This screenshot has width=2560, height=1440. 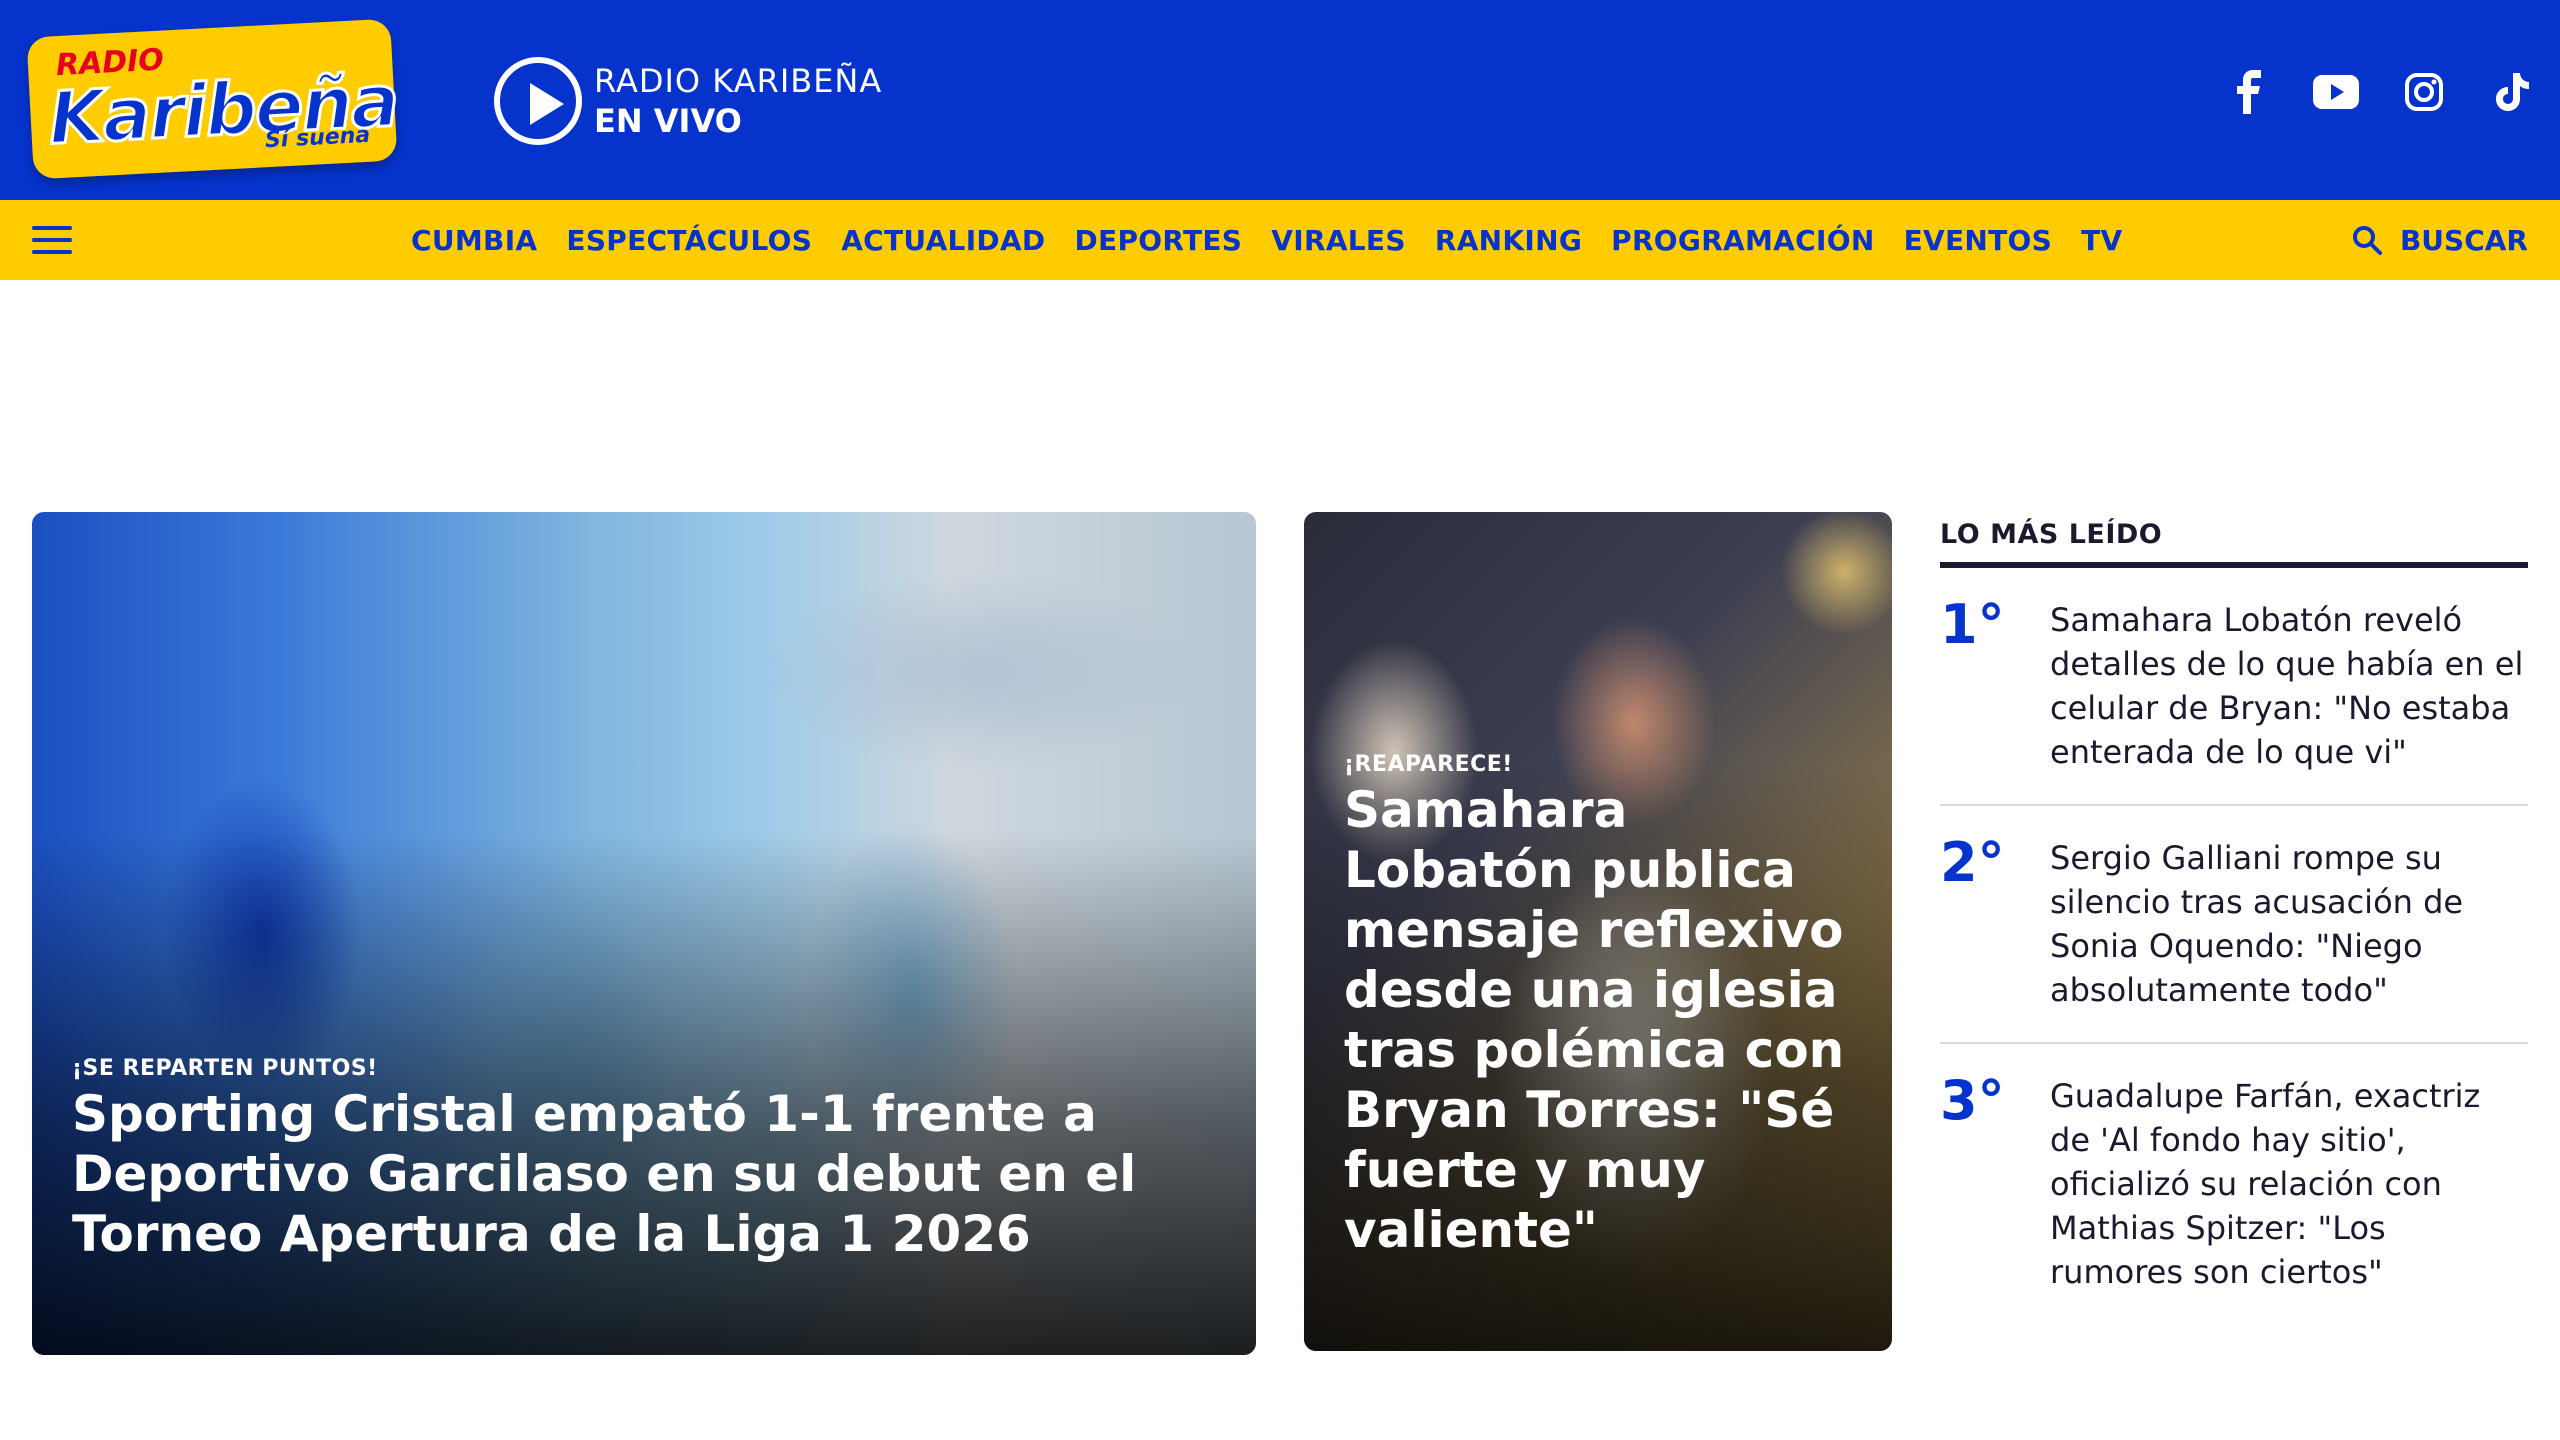 I want to click on nav-item-eventos: EVENTOS, so click(x=1978, y=240).